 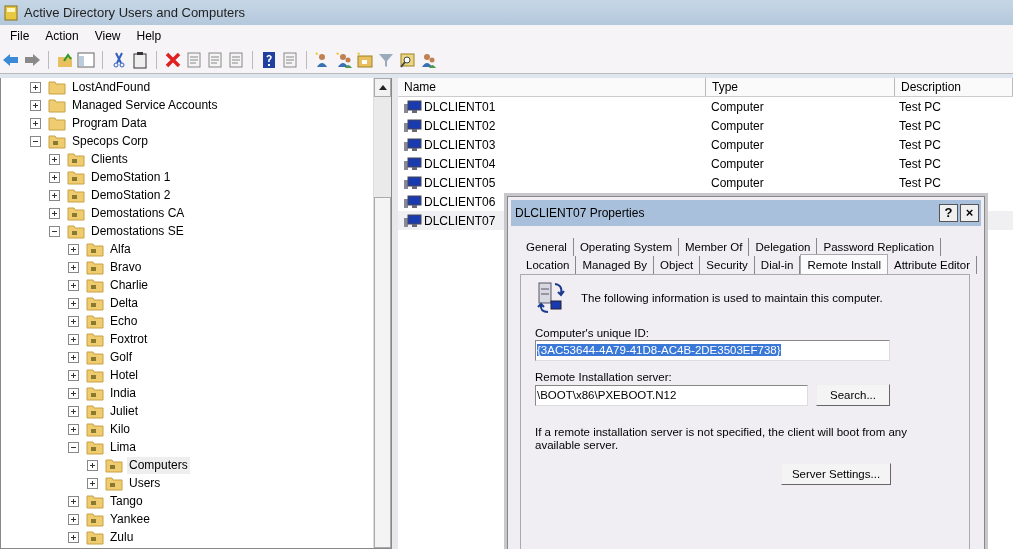 What do you see at coordinates (129, 285) in the screenshot?
I see `tree-item: Charlie` at bounding box center [129, 285].